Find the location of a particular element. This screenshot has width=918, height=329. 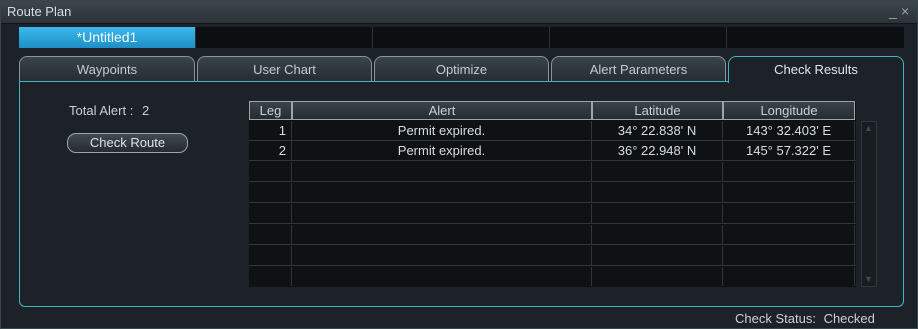

column-header-longitude: Longitude is located at coordinates (789, 110).